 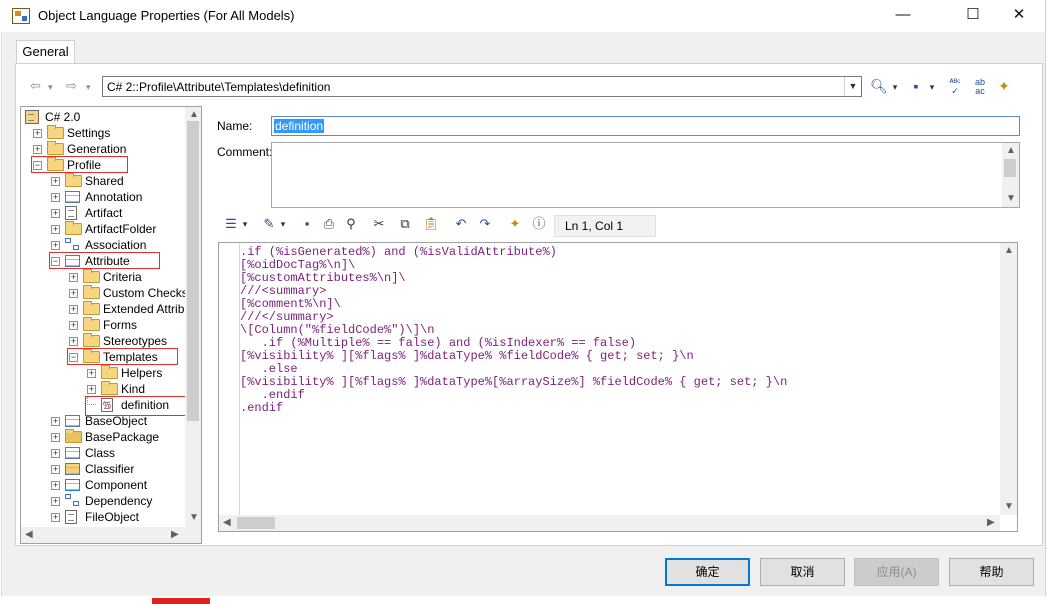 What do you see at coordinates (142, 373) in the screenshot?
I see `tree-node-label: Helpers` at bounding box center [142, 373].